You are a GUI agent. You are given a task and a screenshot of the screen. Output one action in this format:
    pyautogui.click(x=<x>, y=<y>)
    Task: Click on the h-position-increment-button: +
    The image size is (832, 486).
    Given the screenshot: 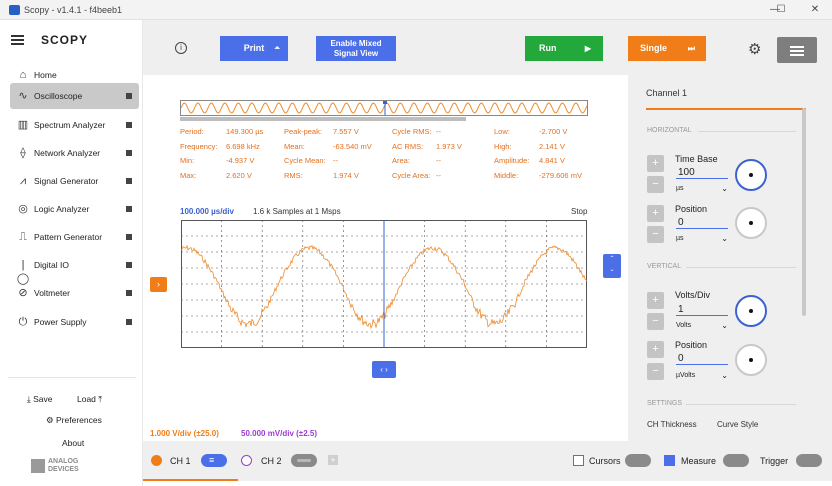 What is the action you would take?
    pyautogui.click(x=655, y=213)
    